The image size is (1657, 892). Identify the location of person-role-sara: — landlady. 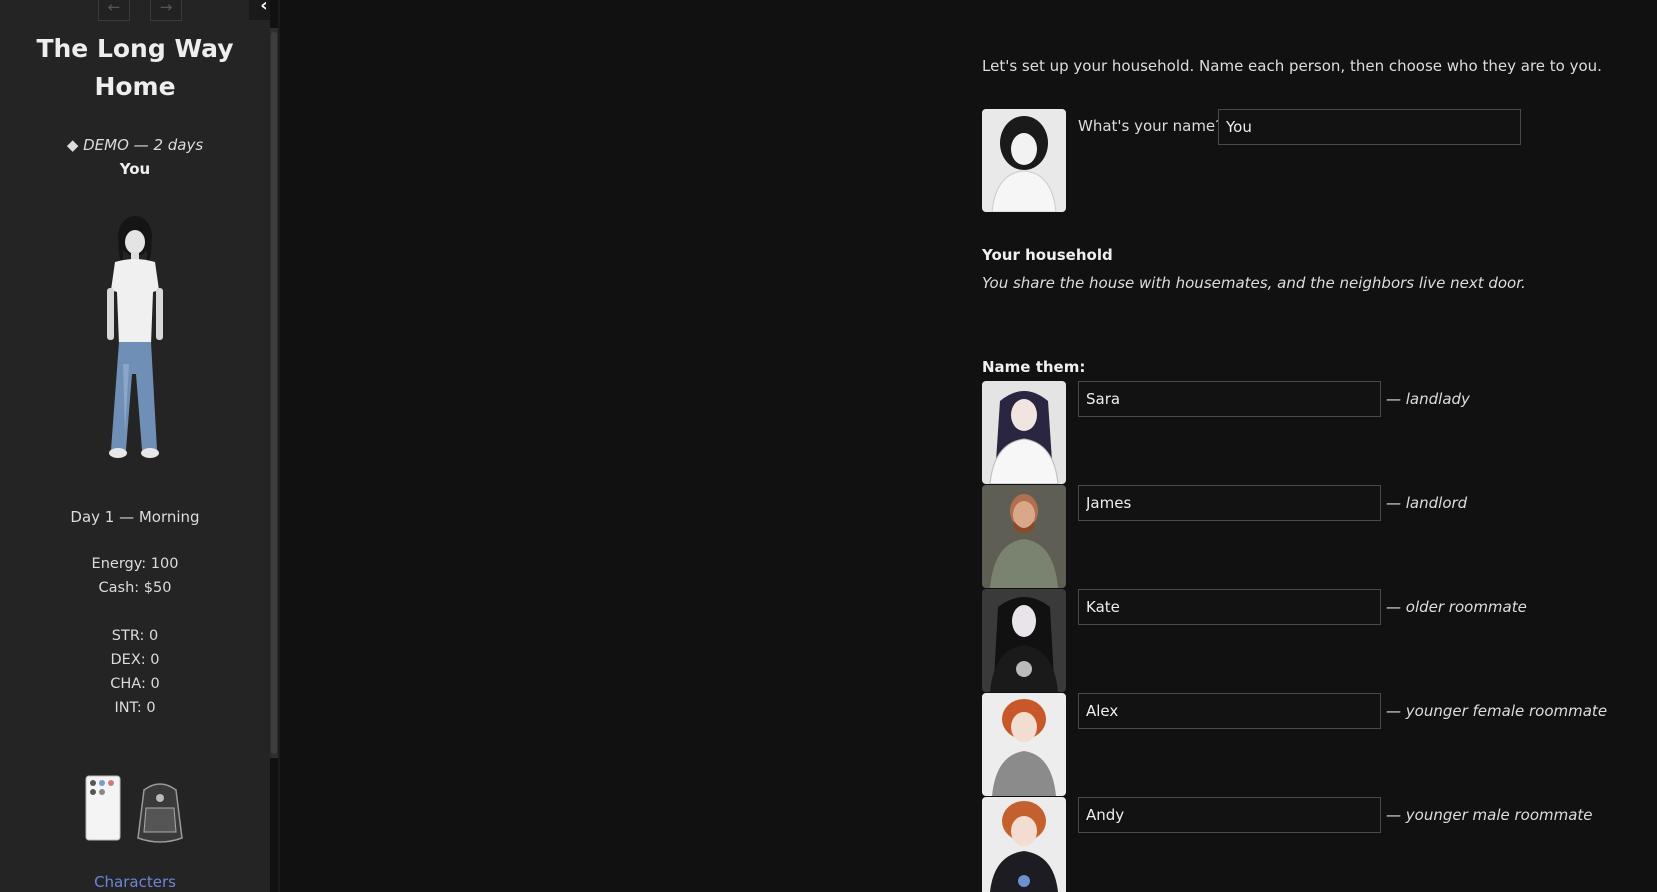
(1428, 399).